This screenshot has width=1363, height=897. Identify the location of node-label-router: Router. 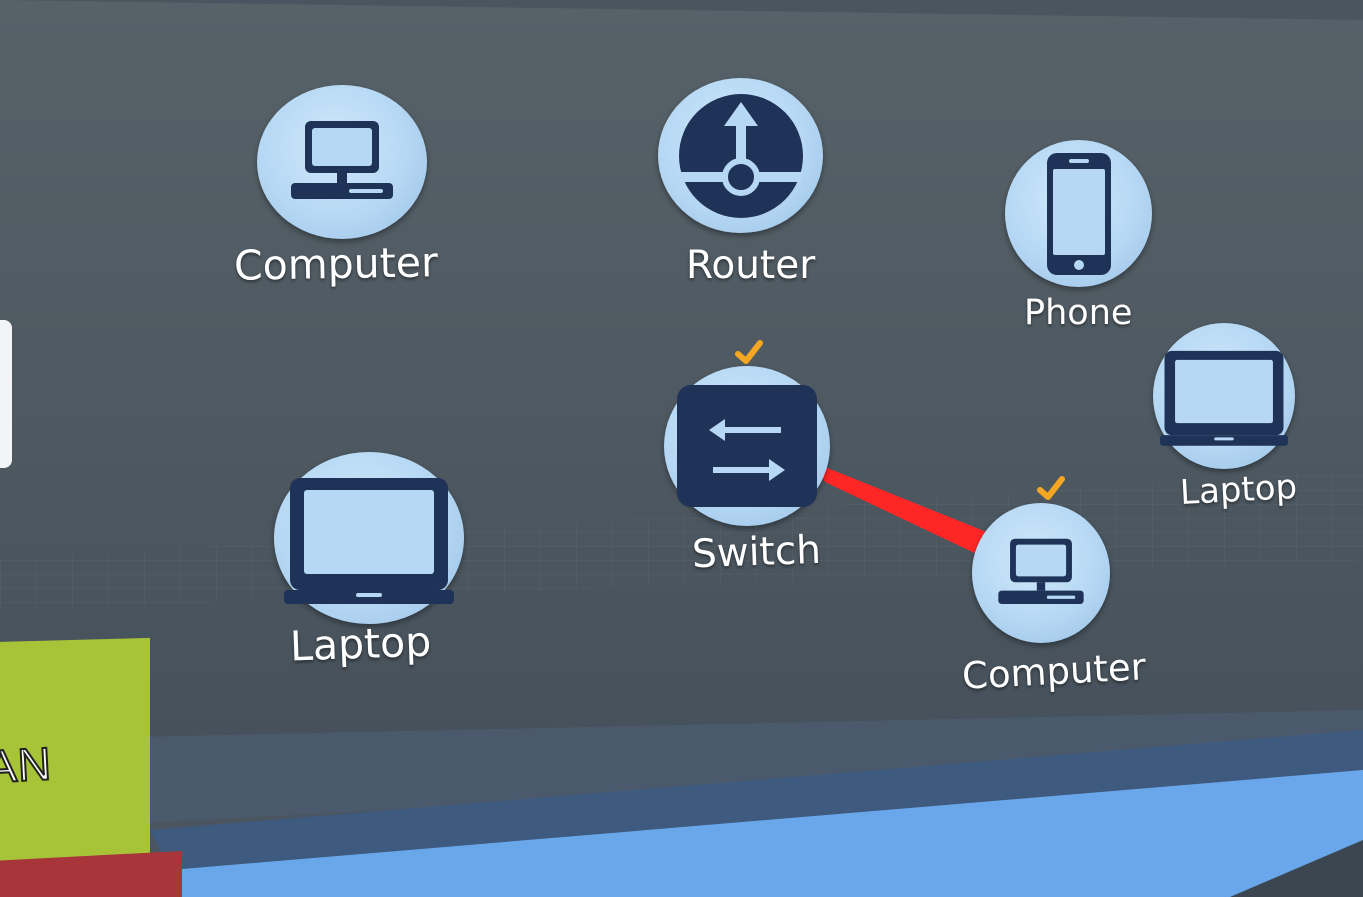
(751, 265).